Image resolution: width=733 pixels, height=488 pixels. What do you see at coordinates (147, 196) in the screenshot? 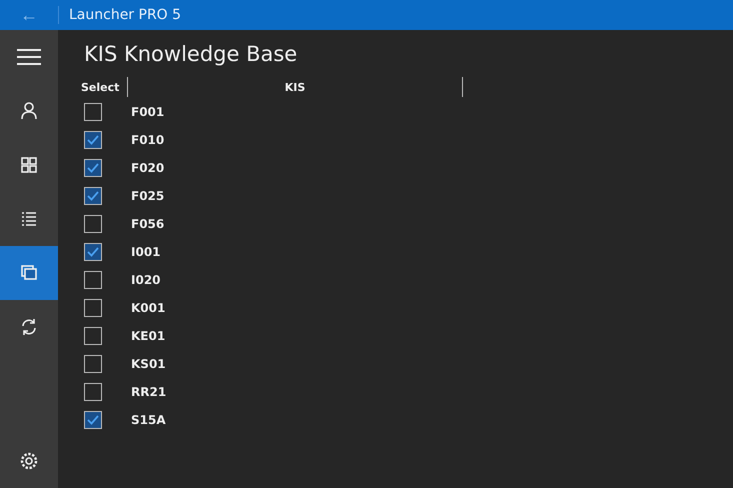
I see `table-cell: F025` at bounding box center [147, 196].